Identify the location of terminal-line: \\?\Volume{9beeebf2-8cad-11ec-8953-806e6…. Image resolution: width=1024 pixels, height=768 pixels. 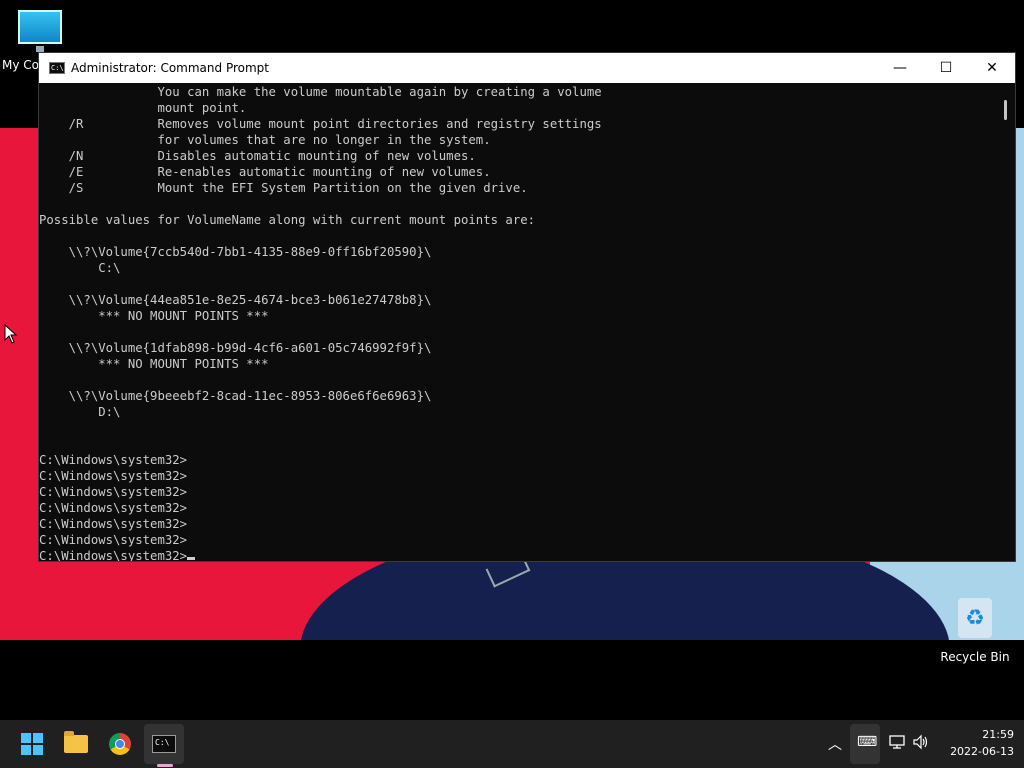
(235, 396).